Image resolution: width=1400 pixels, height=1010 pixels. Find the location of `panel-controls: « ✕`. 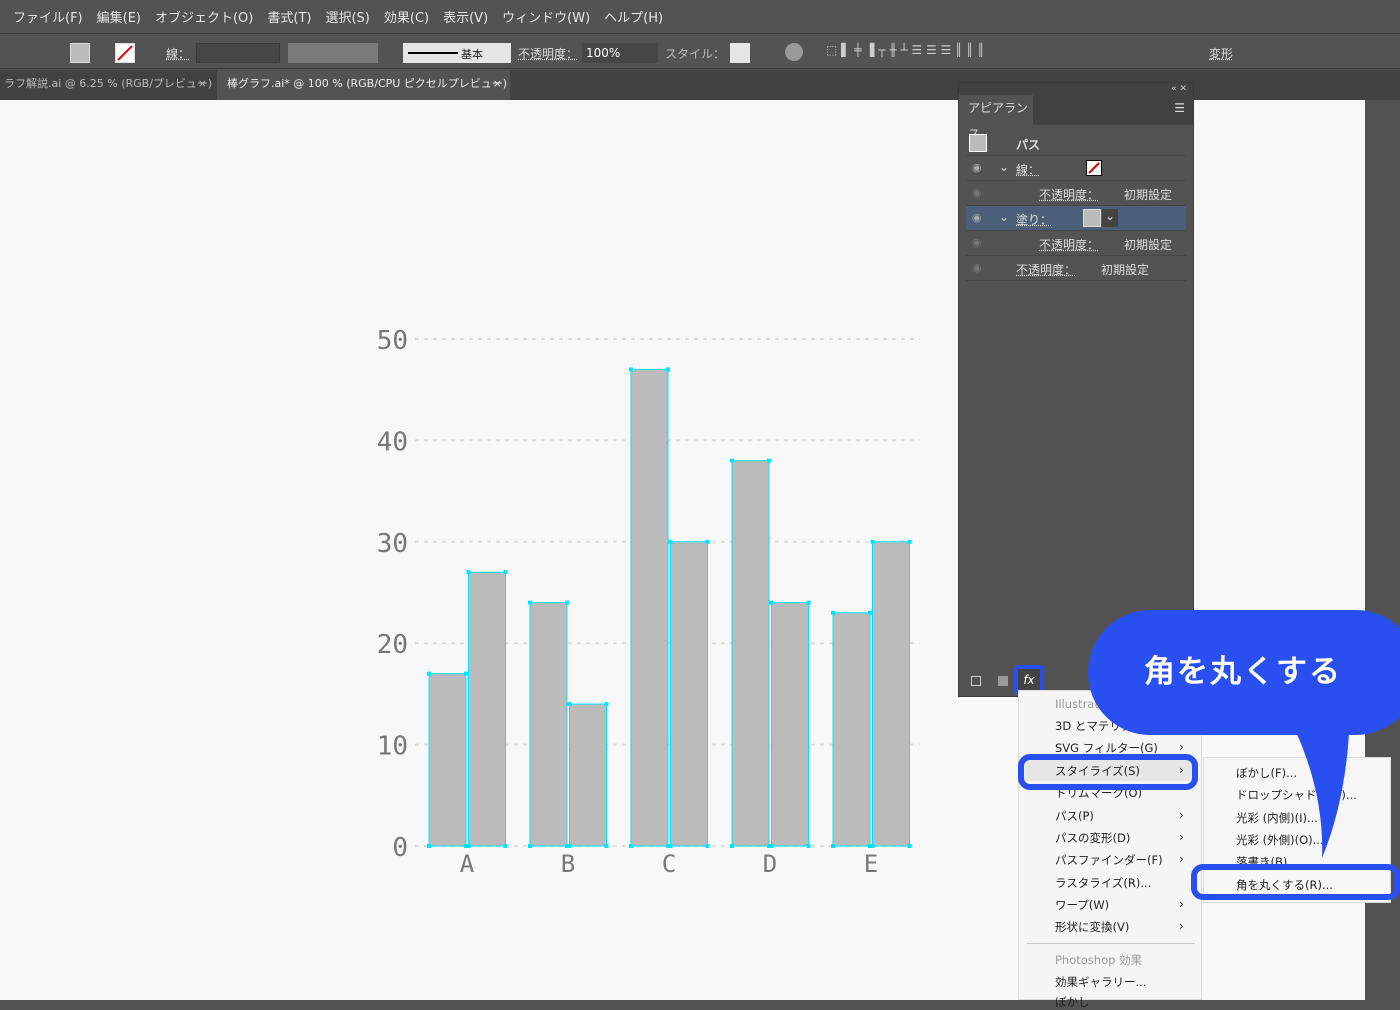

panel-controls: « ✕ is located at coordinates (1076, 89).